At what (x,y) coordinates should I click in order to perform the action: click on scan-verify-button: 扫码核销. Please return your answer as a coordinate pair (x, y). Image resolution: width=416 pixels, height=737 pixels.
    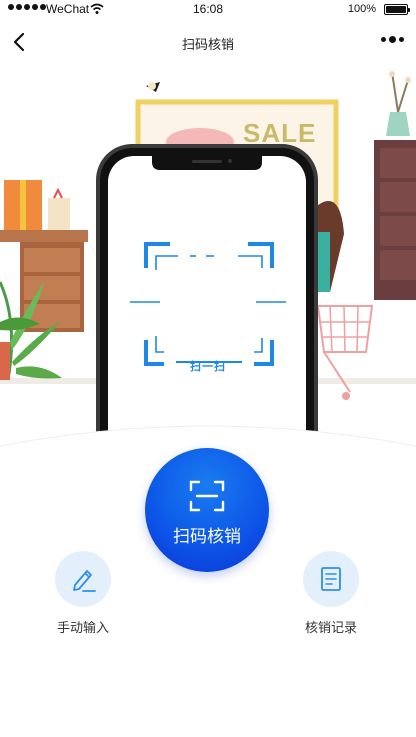
    Looking at the image, I should click on (207, 510).